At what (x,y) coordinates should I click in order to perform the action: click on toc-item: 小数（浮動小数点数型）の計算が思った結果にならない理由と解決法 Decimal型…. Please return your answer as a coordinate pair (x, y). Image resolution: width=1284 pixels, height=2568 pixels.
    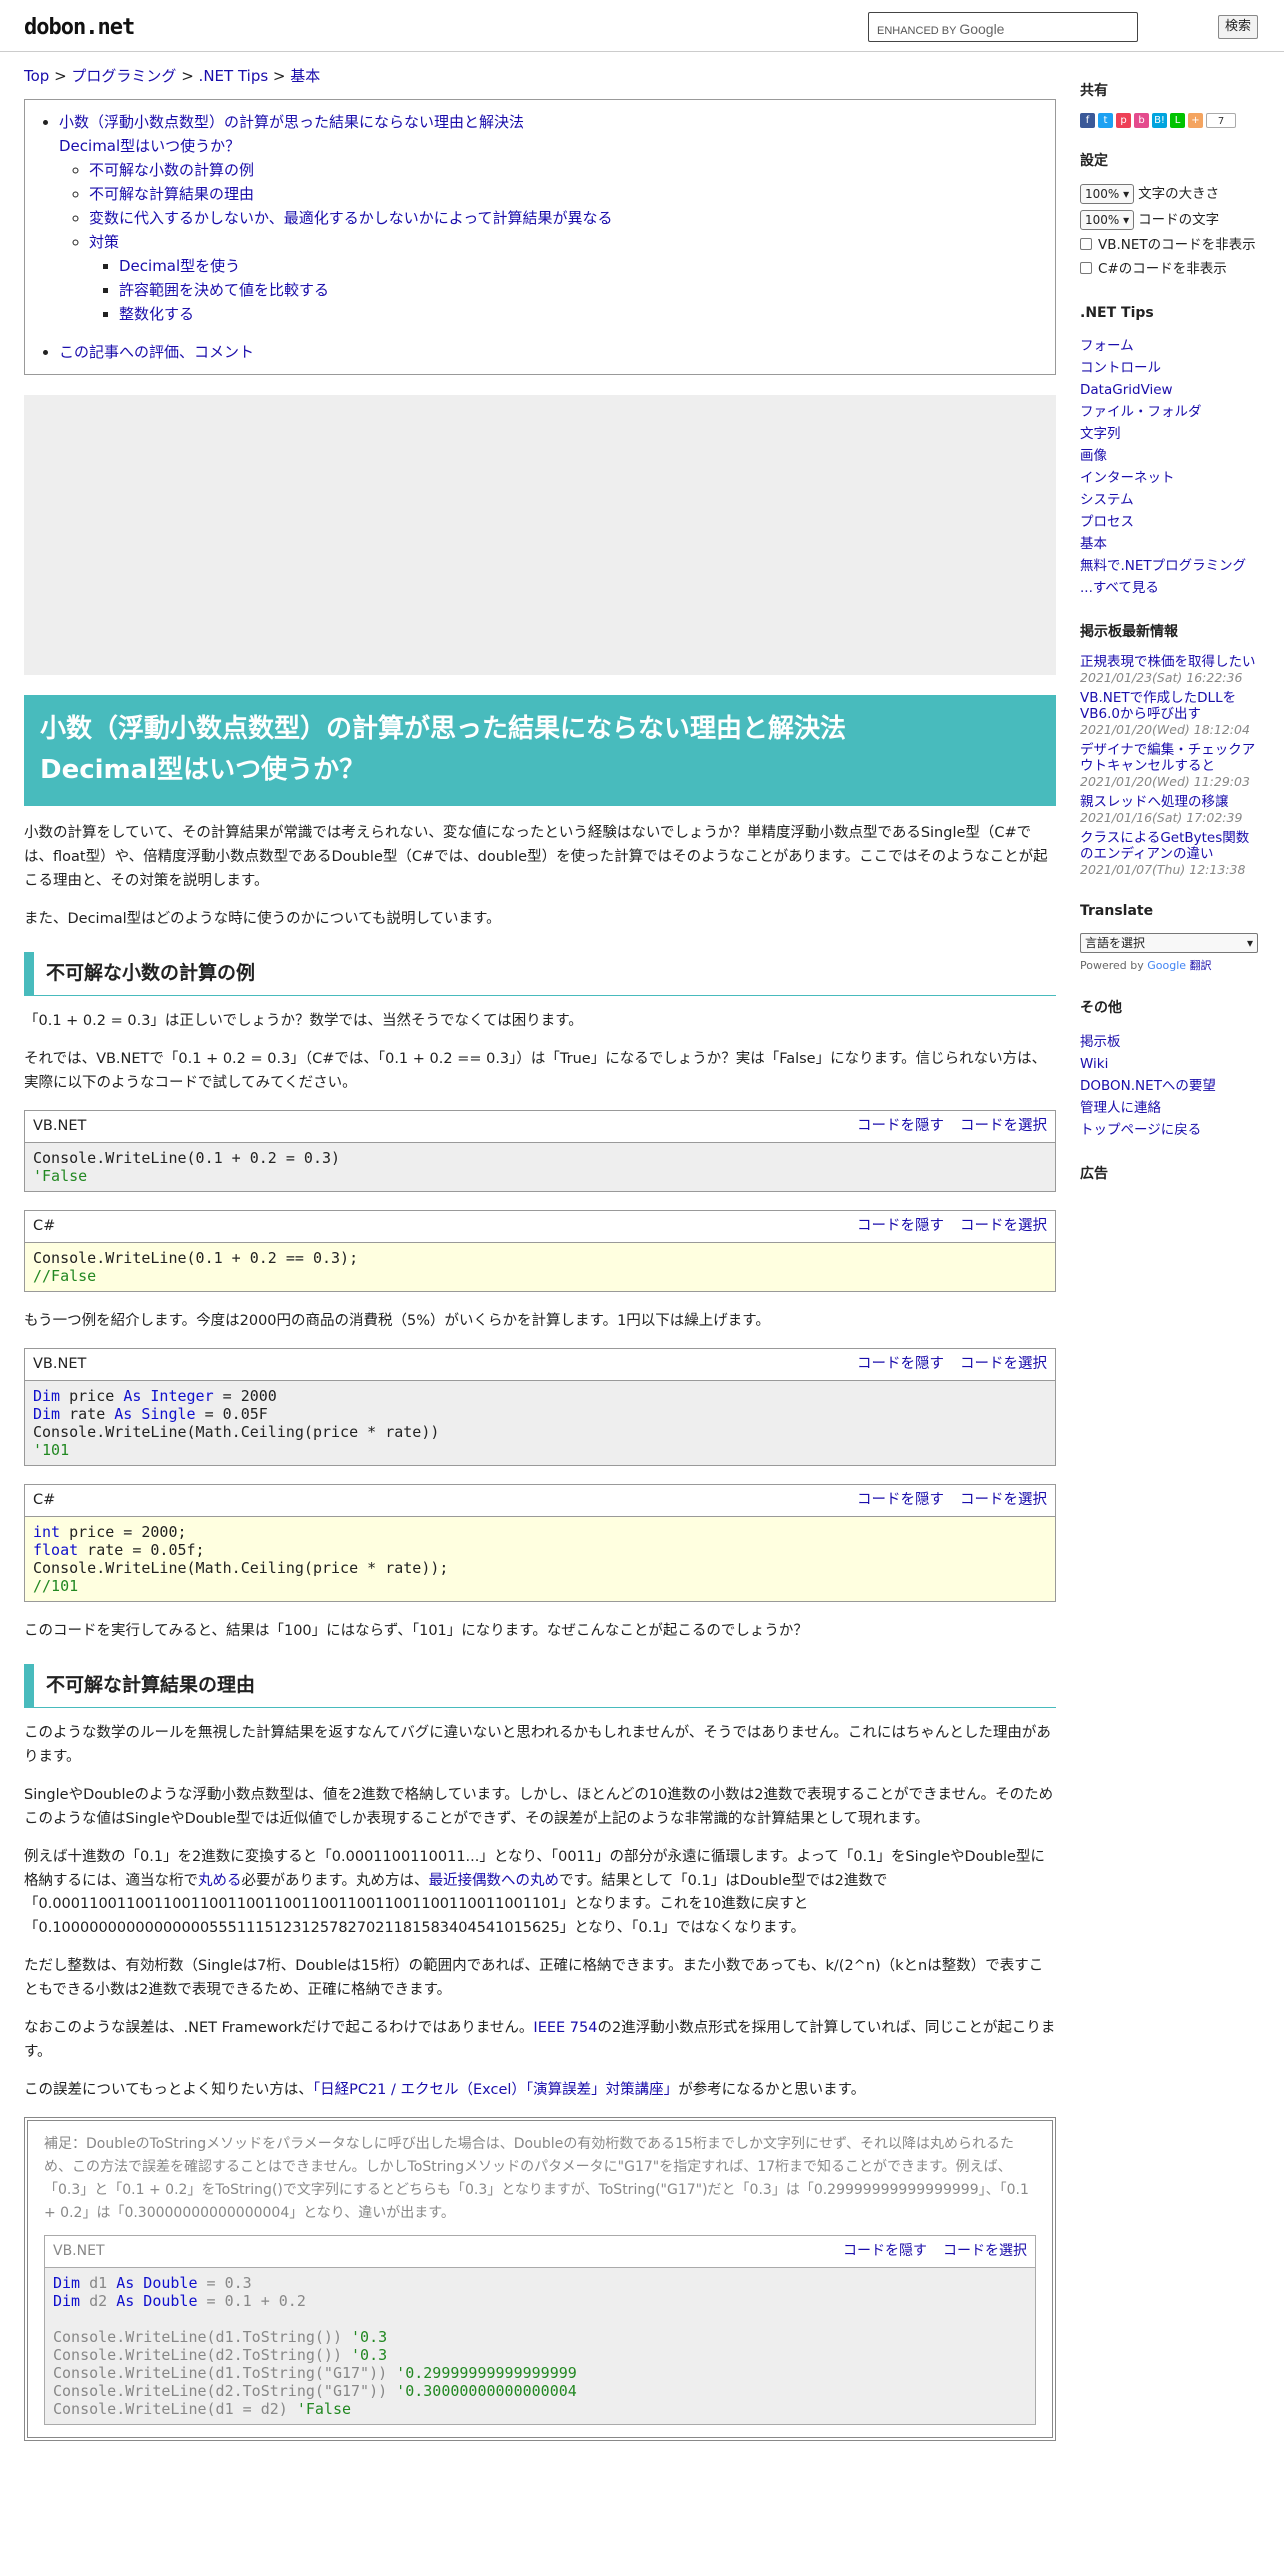
    Looking at the image, I should click on (549, 218).